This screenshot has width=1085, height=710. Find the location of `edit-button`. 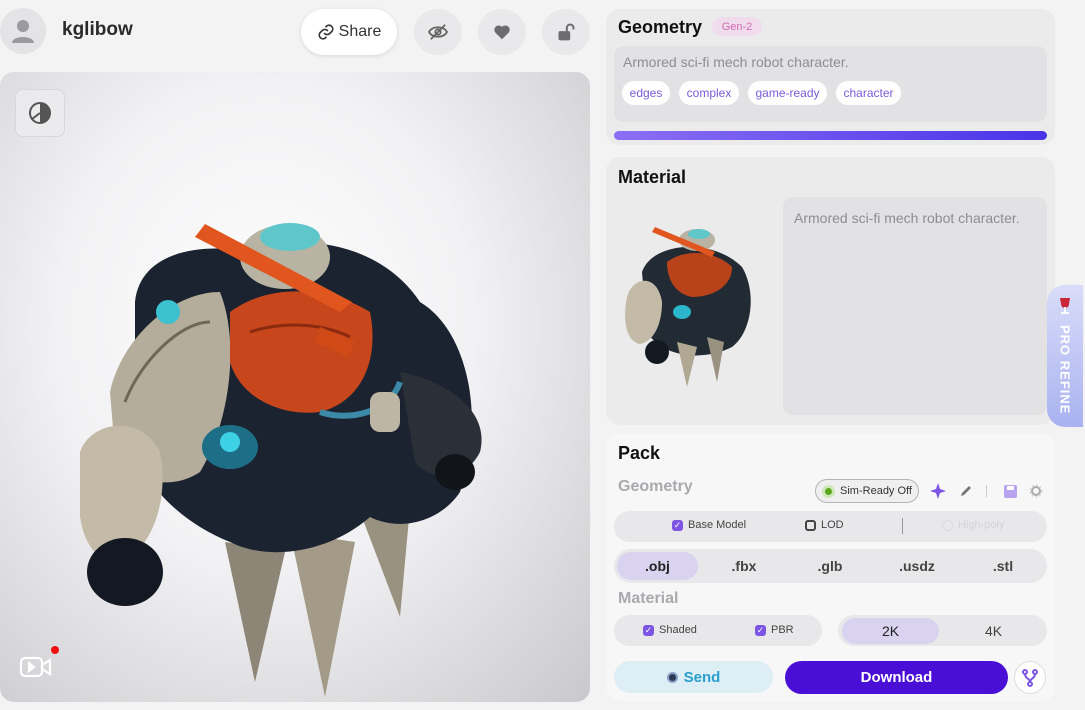

edit-button is located at coordinates (966, 491).